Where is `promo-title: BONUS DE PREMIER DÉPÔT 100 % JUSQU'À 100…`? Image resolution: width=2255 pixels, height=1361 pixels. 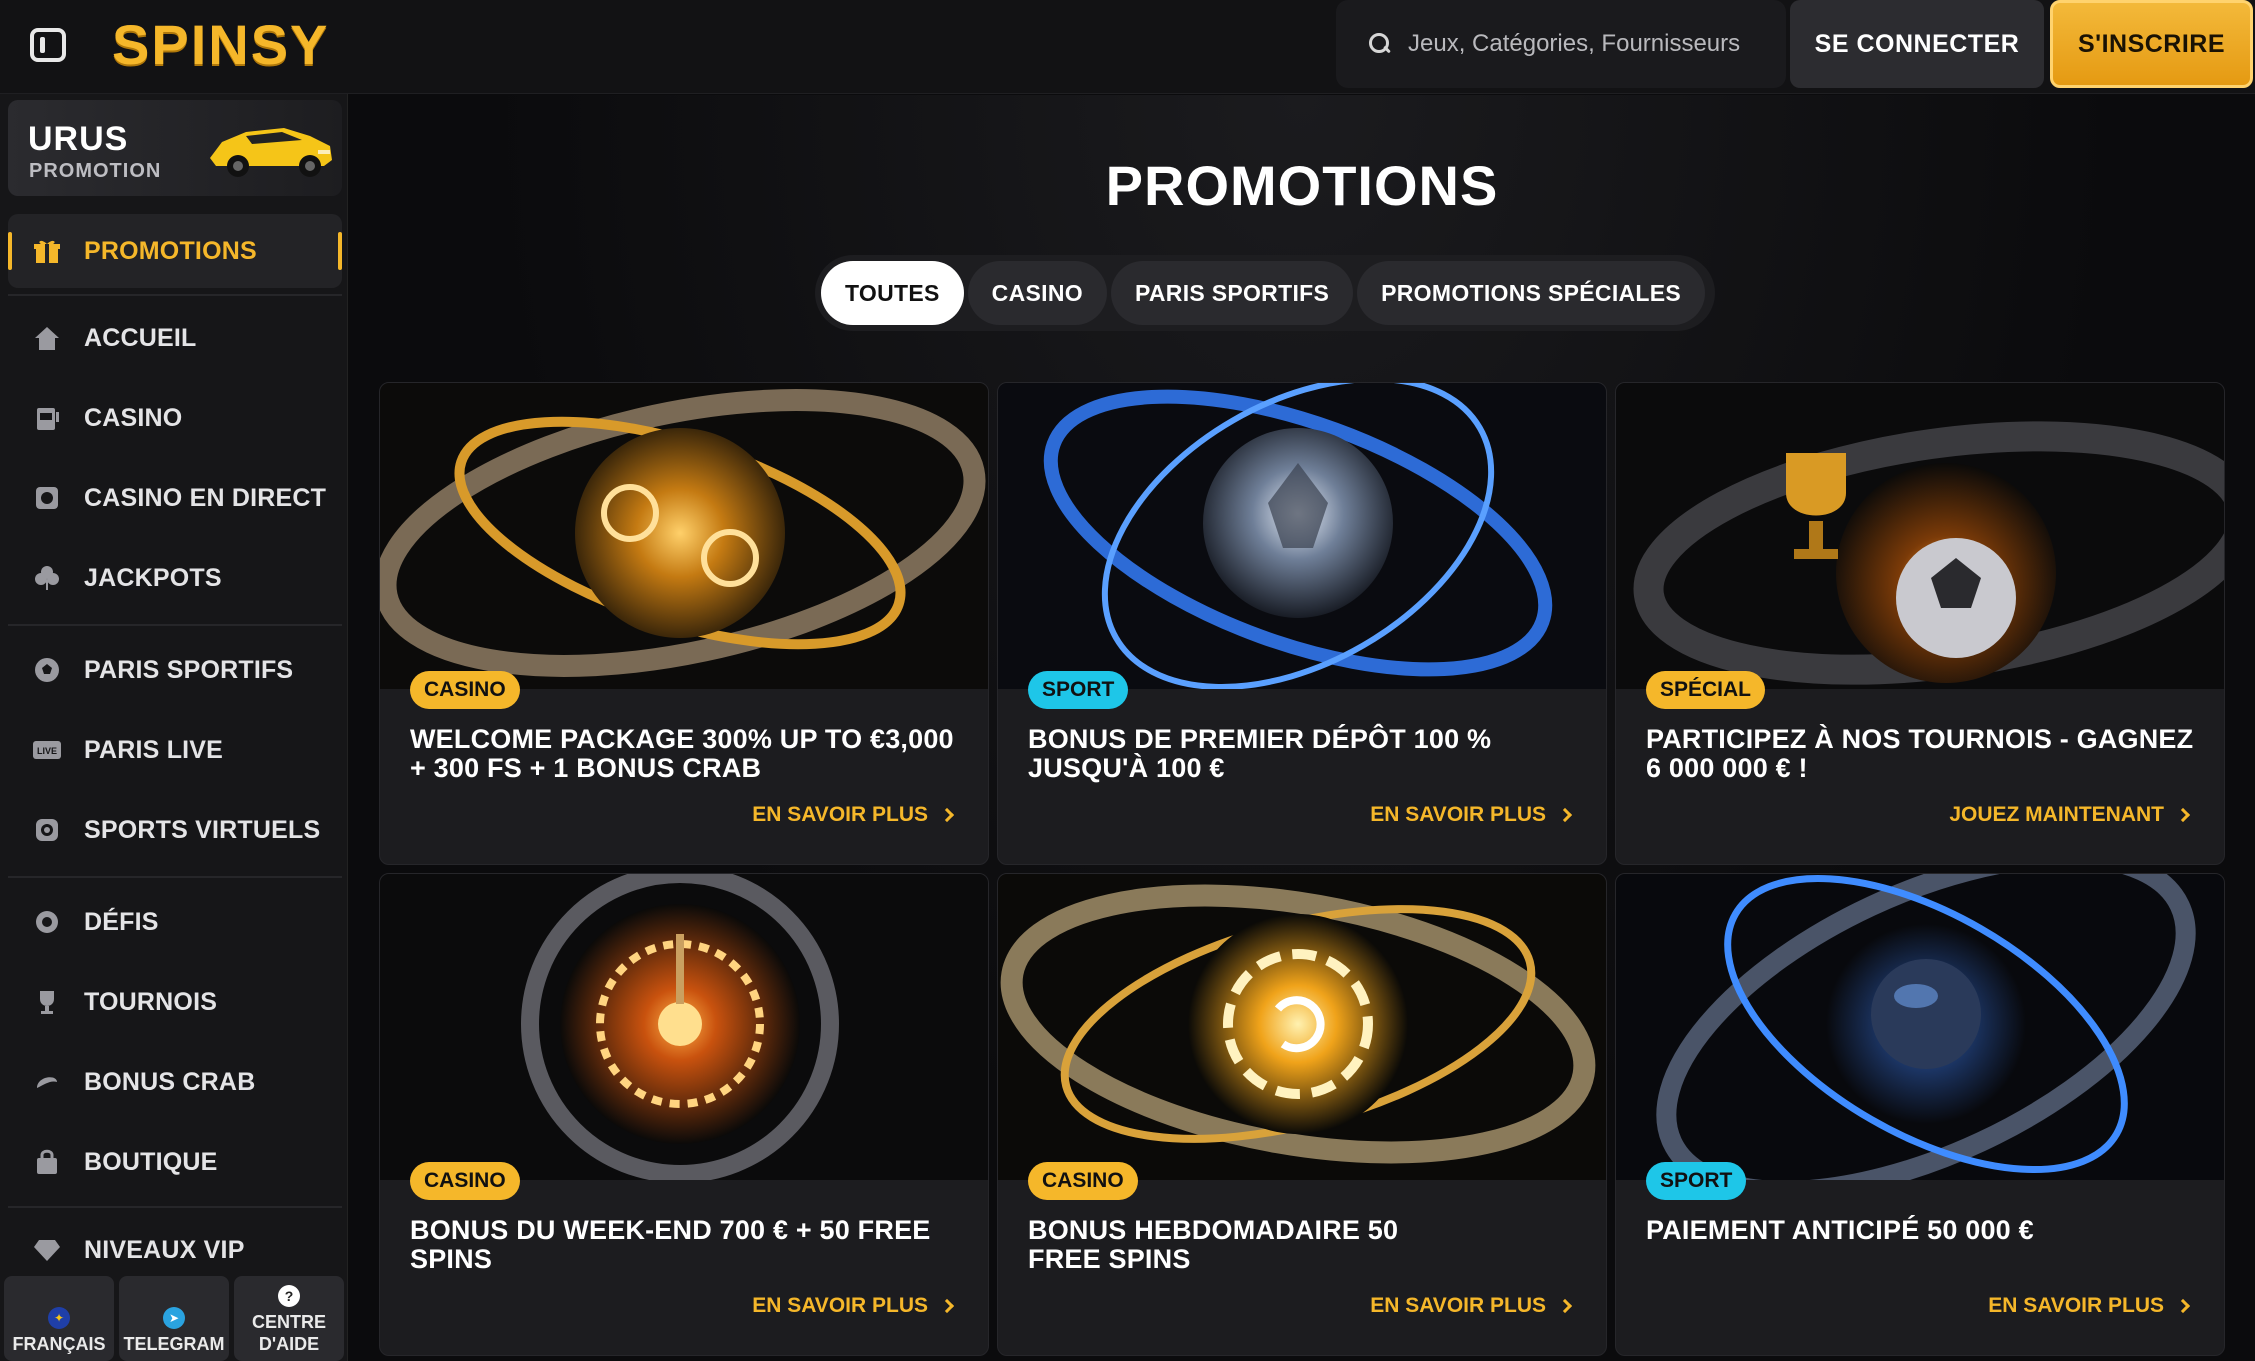 promo-title: BONUS DE PREMIER DÉPÔT 100 % JUSQU'À 100… is located at coordinates (1260, 753).